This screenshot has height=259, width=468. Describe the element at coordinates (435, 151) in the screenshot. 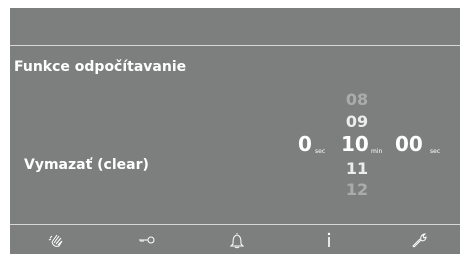

I see `seconds-right-unit: sec` at that location.